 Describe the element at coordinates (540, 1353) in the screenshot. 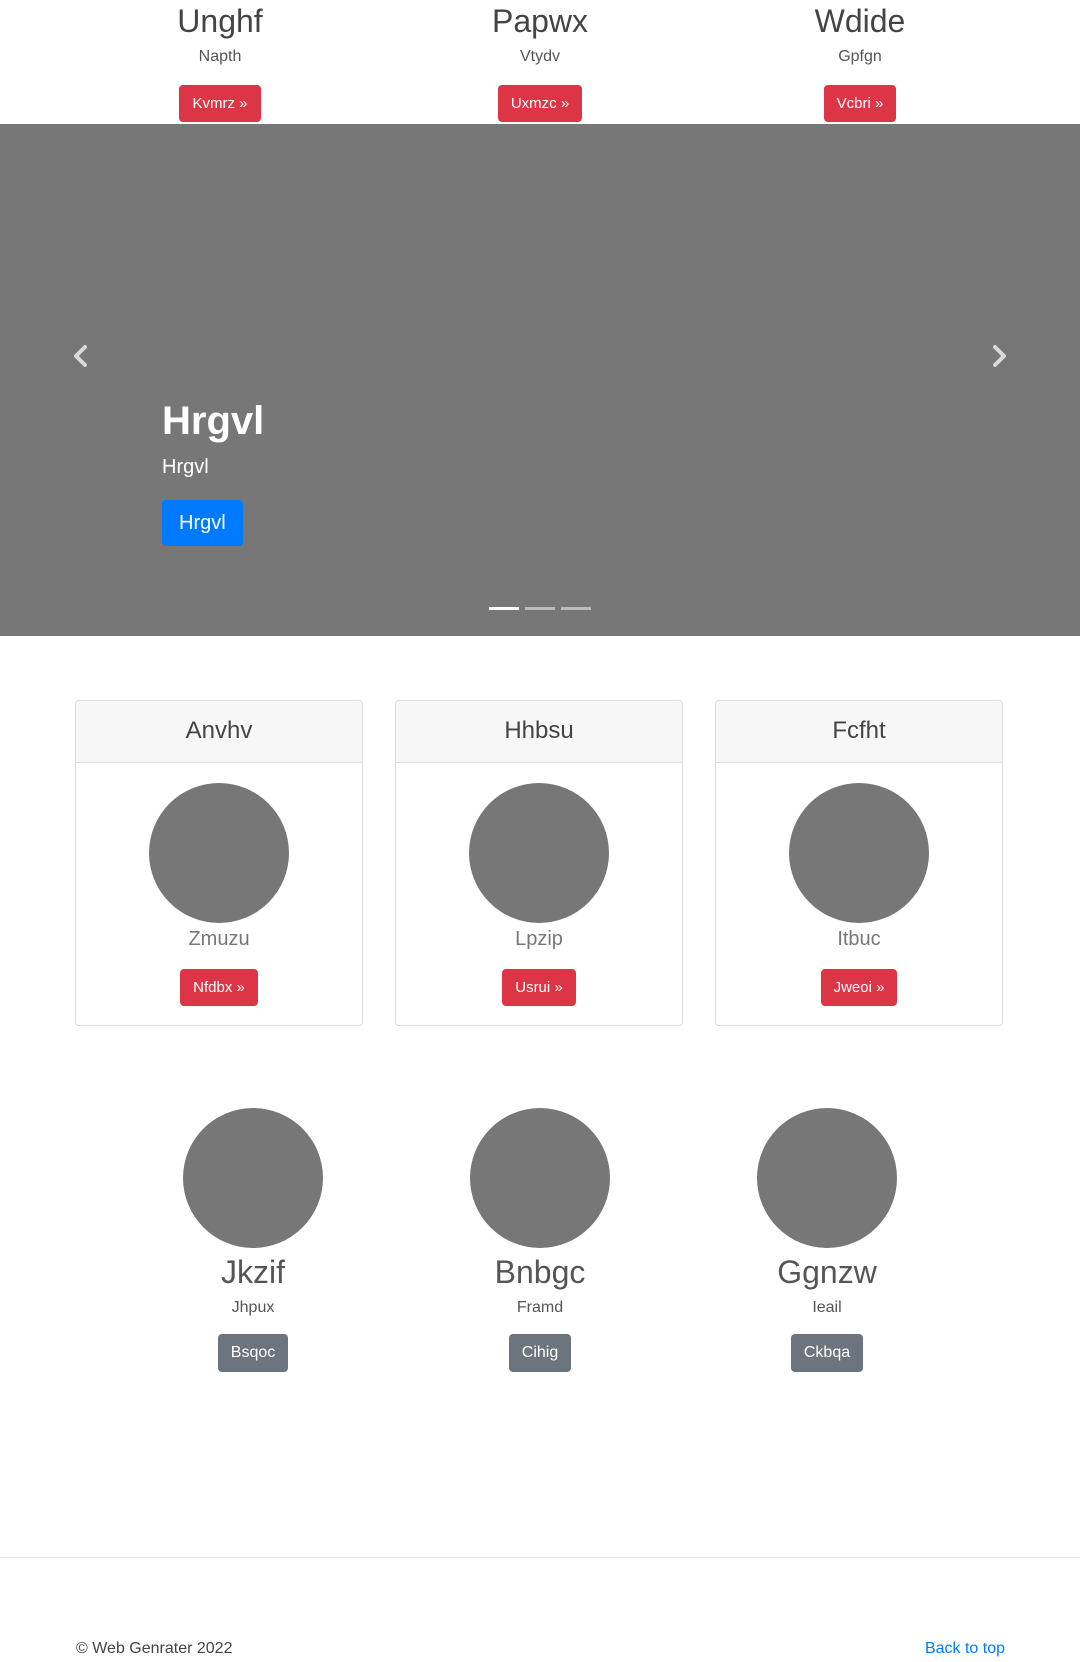

I see `column-button: Cihig` at that location.